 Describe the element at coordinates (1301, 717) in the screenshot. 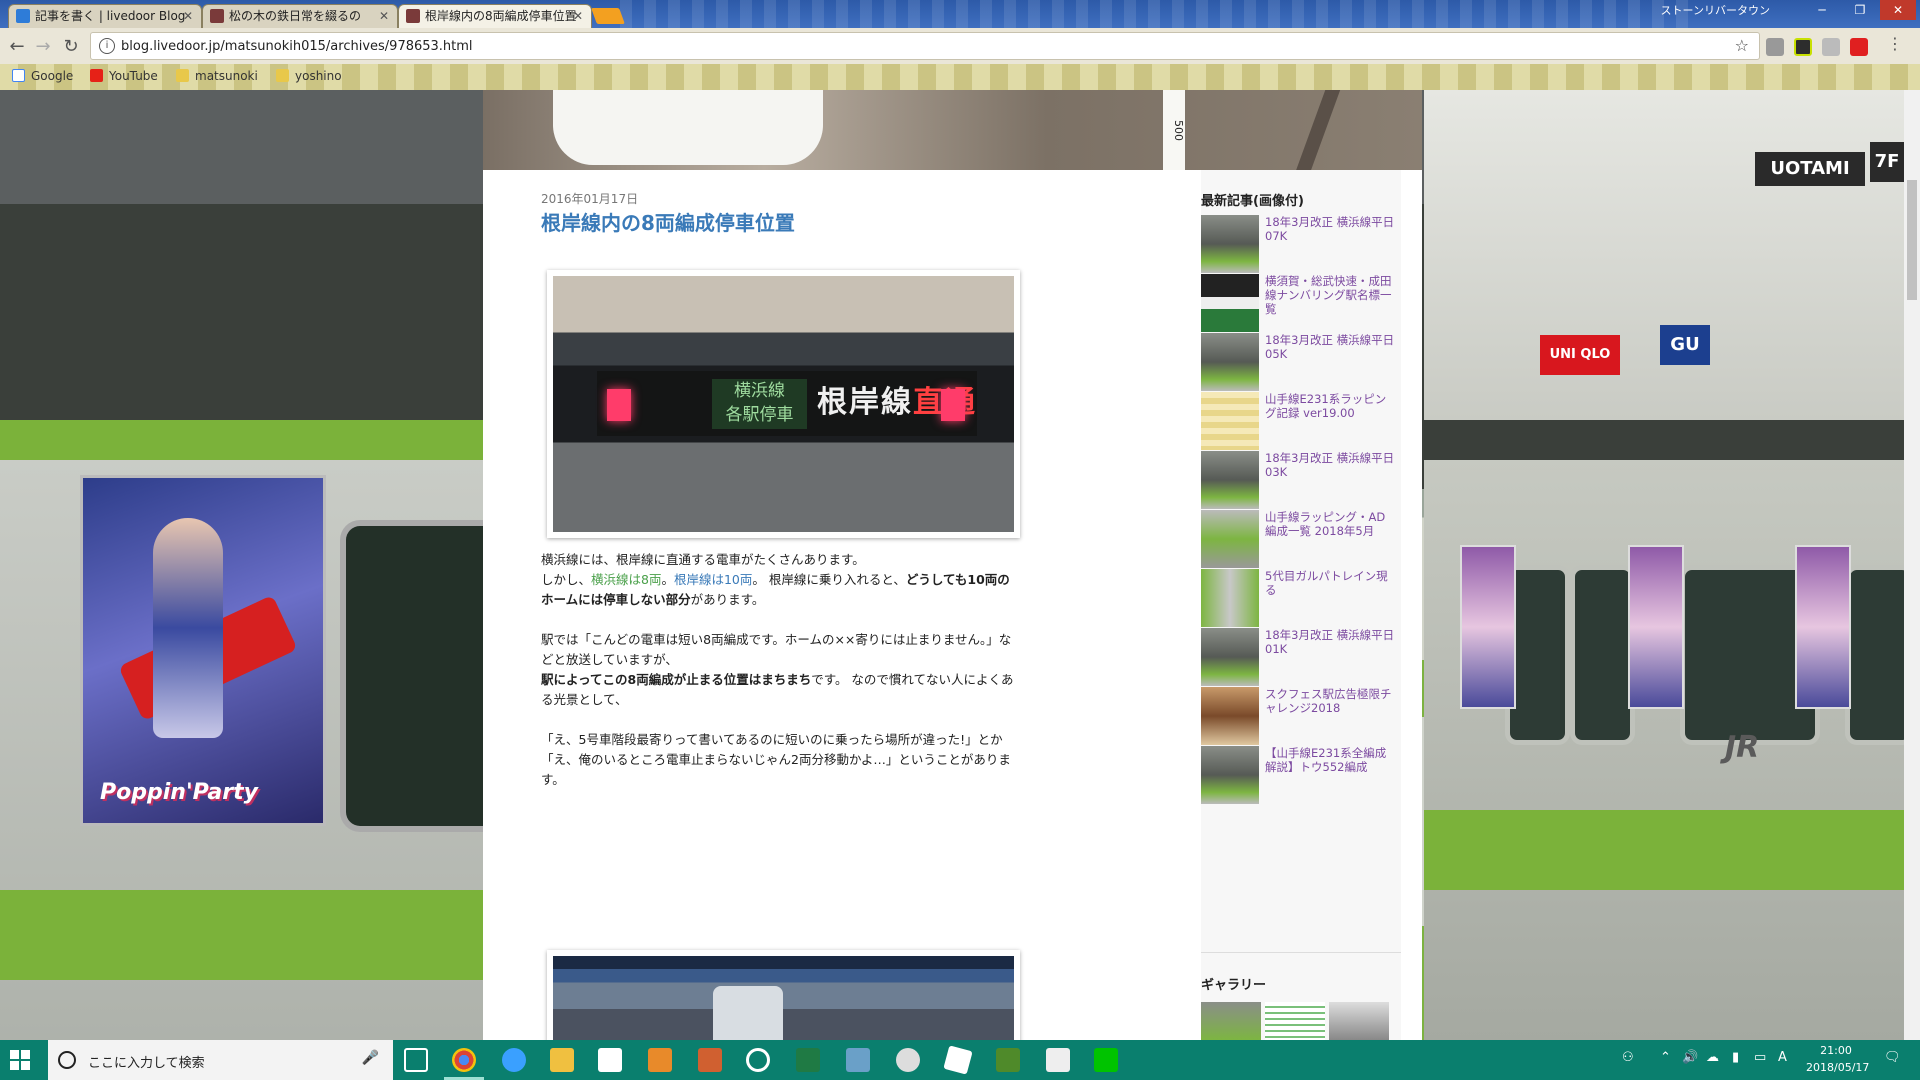

I see `recent-post-item: スクフェス駅広告極限チャレンジ2018` at that location.